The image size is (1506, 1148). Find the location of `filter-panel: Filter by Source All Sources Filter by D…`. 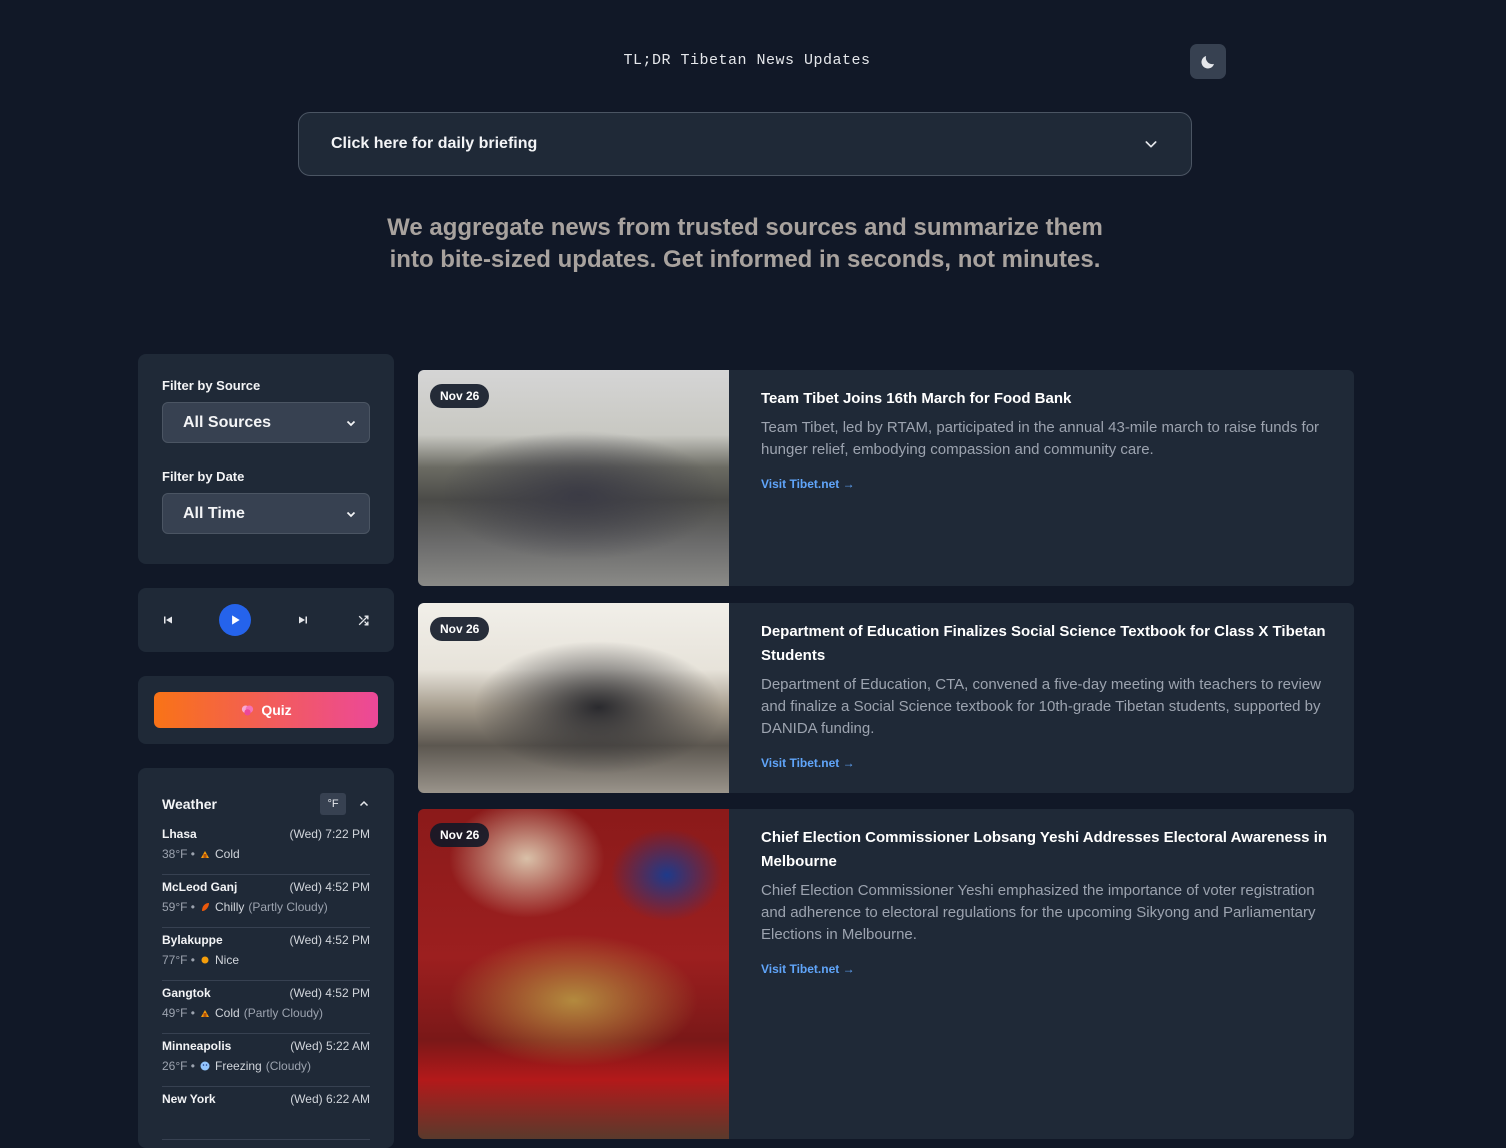

filter-panel: Filter by Source All Sources Filter by D… is located at coordinates (266, 459).